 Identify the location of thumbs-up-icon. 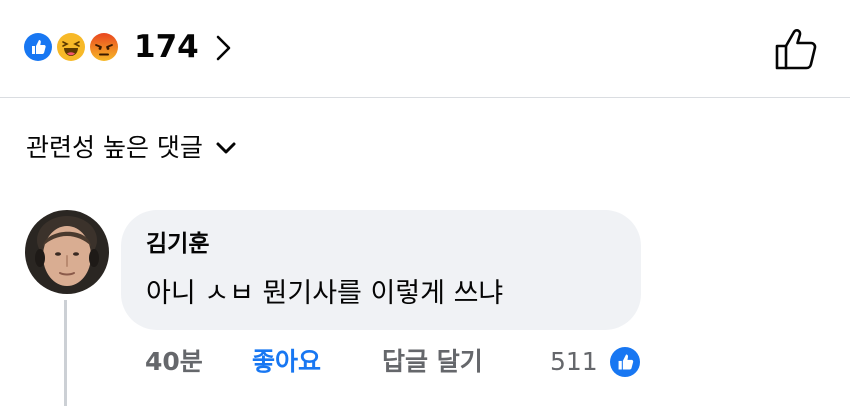
(796, 49).